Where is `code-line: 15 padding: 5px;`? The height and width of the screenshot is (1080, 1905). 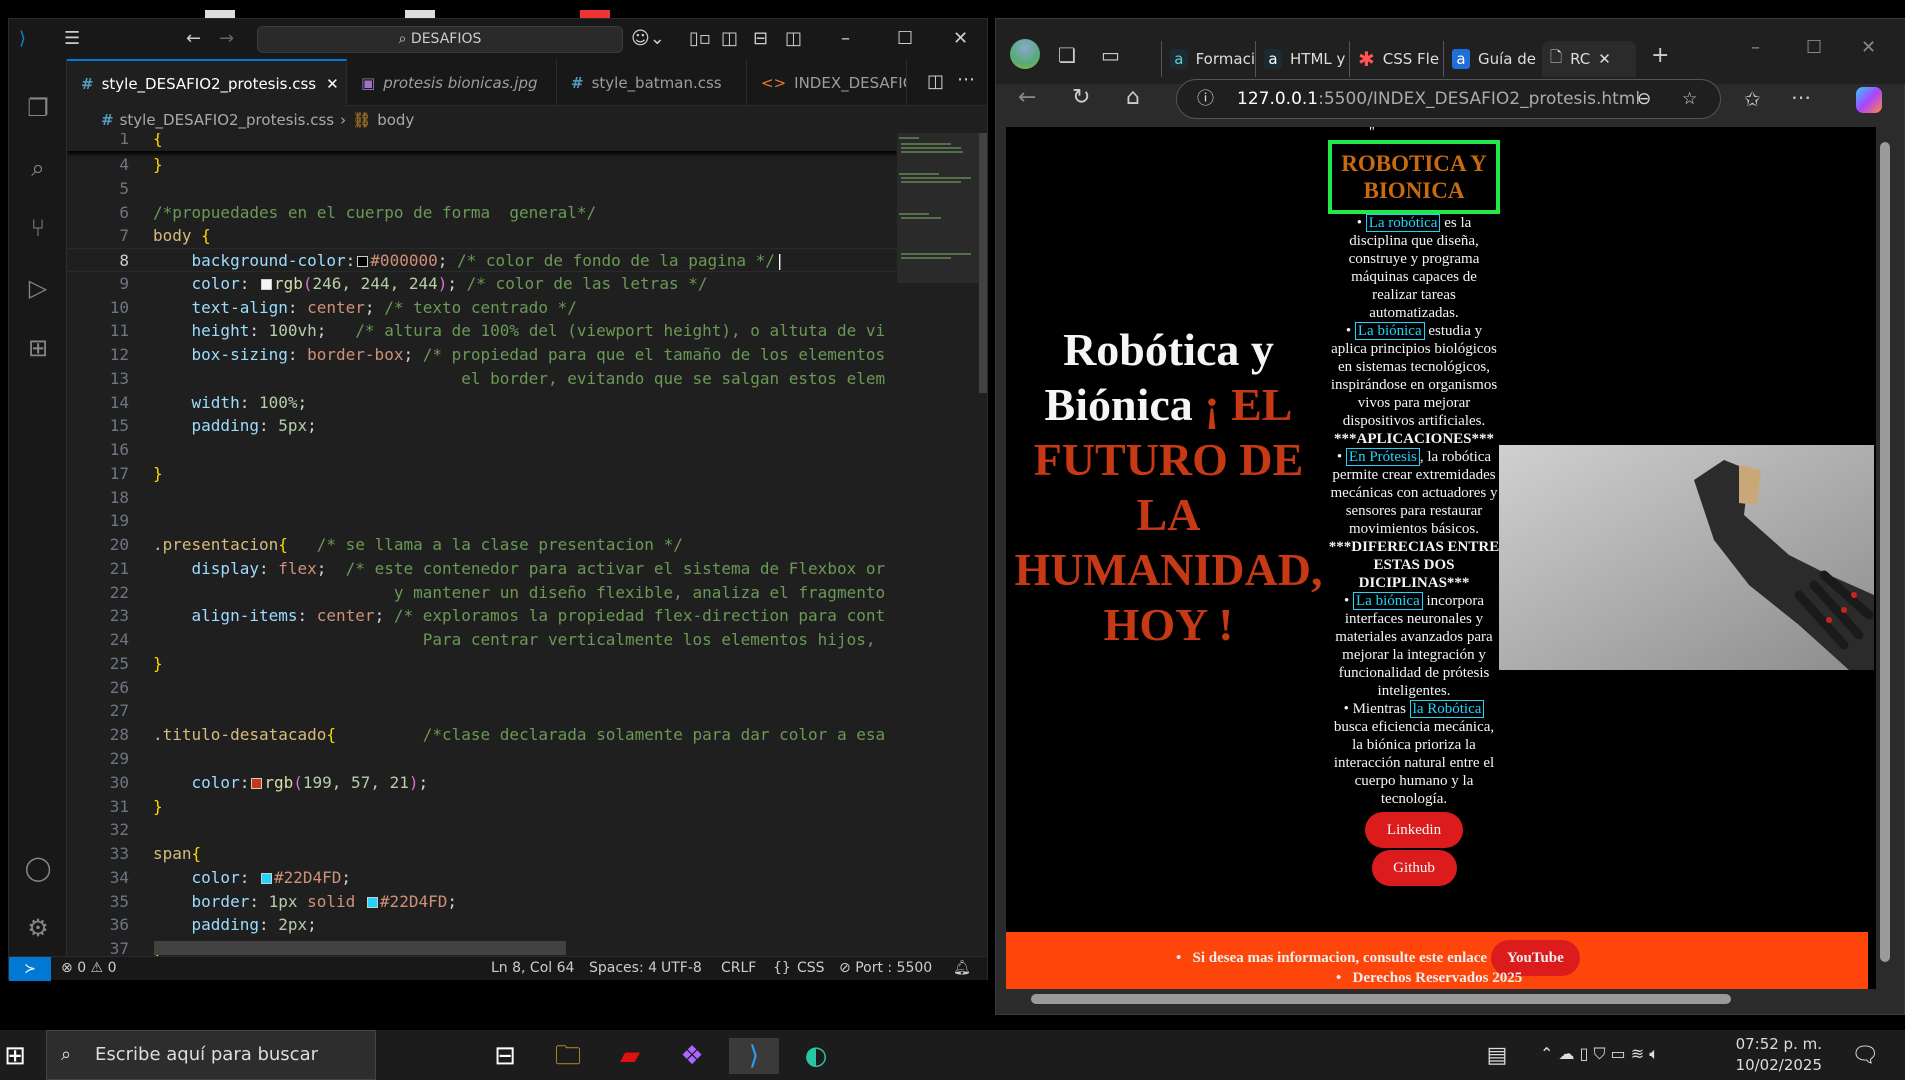
code-line: 15 padding: 5px; is located at coordinates (482, 426).